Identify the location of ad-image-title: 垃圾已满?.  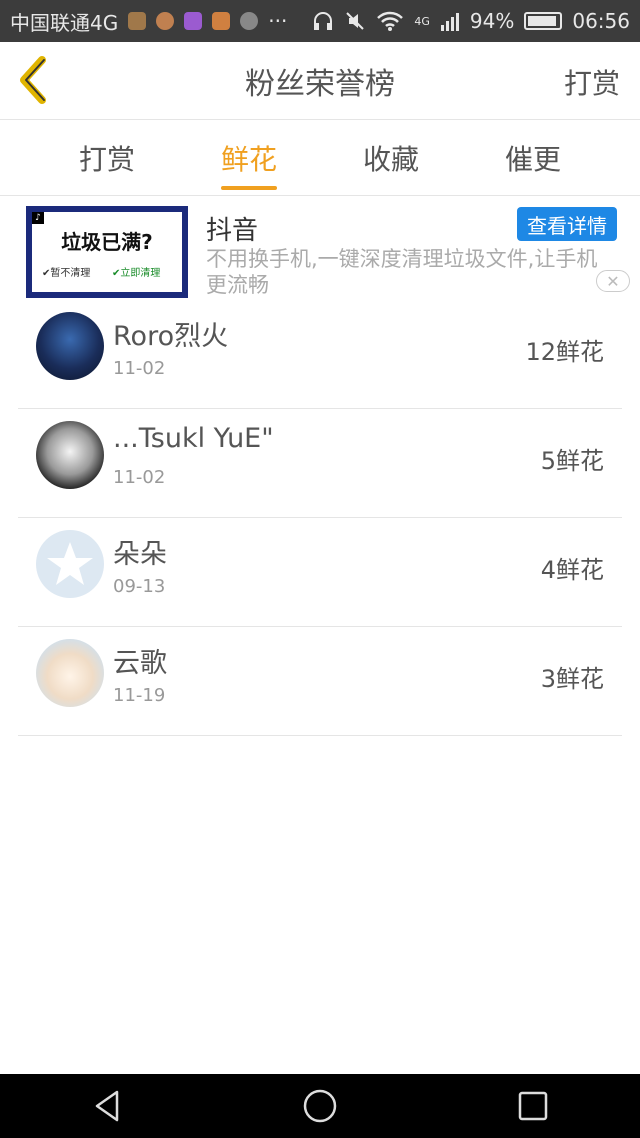
(107, 242).